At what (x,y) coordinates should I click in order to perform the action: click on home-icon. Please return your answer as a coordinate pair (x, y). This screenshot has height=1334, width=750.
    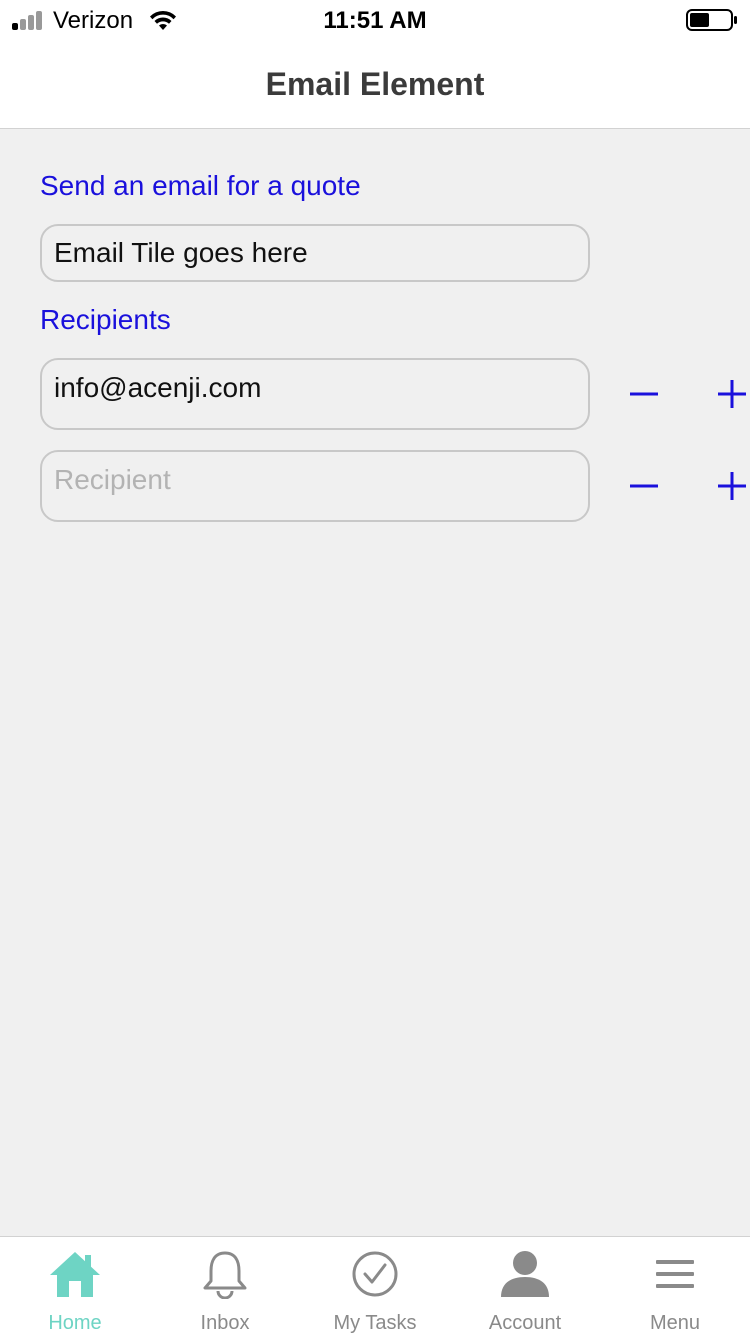
    Looking at the image, I should click on (75, 1274).